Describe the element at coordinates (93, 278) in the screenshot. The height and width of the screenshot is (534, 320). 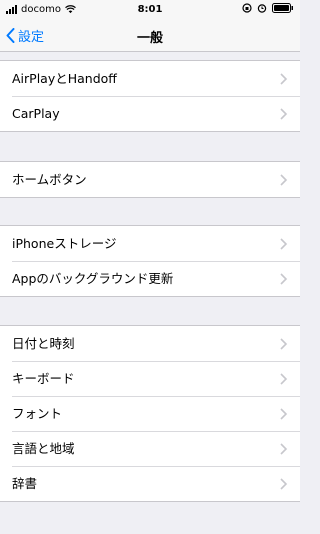
I see `list-item-label: Appのバックグラウンド更新` at that location.